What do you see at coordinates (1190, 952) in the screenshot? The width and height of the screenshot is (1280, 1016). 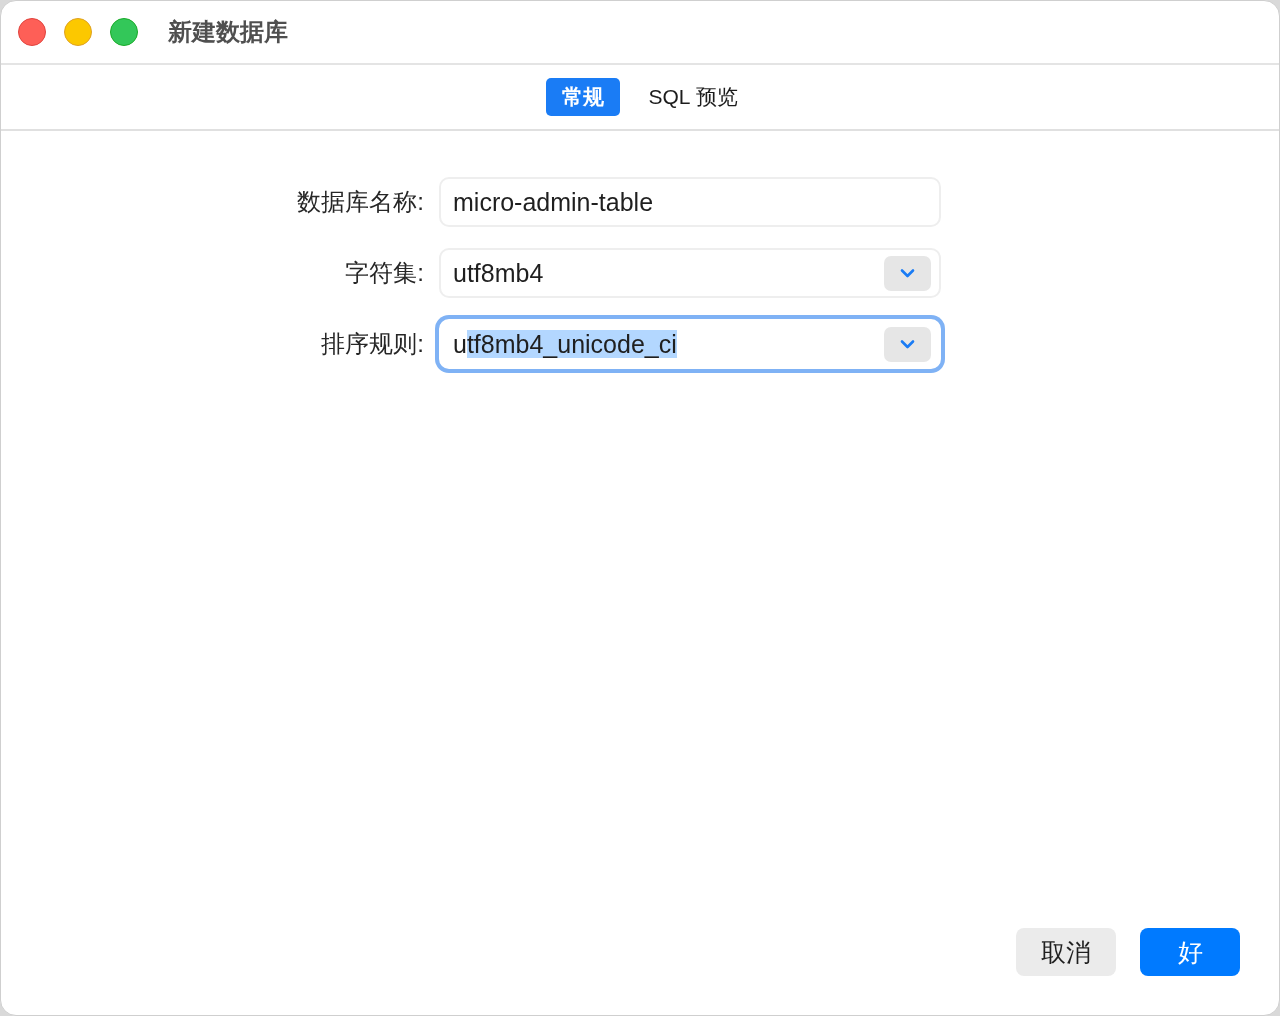 I see `ok-button: 好` at bounding box center [1190, 952].